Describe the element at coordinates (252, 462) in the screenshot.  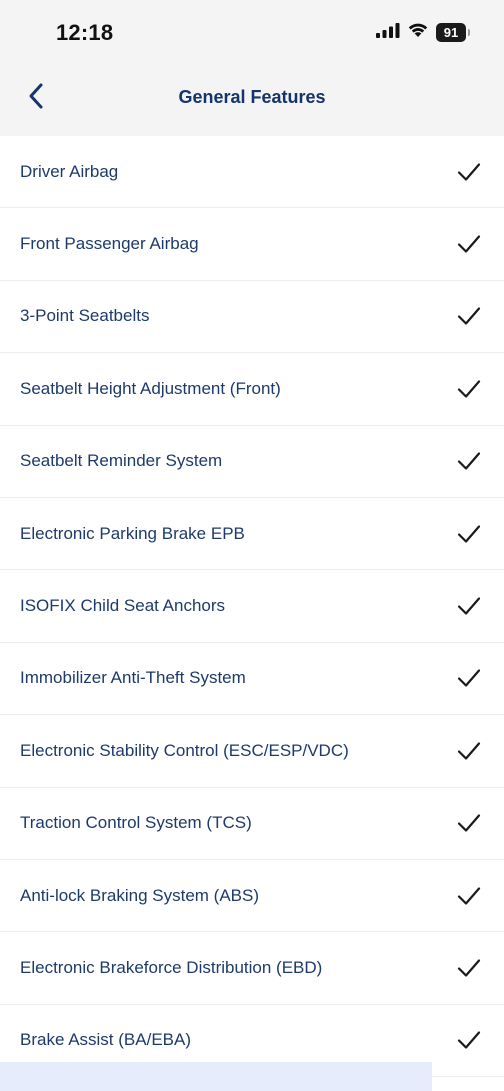
I see `feature-row-seatbelt-reminder-system: Seatbelt Reminder System` at that location.